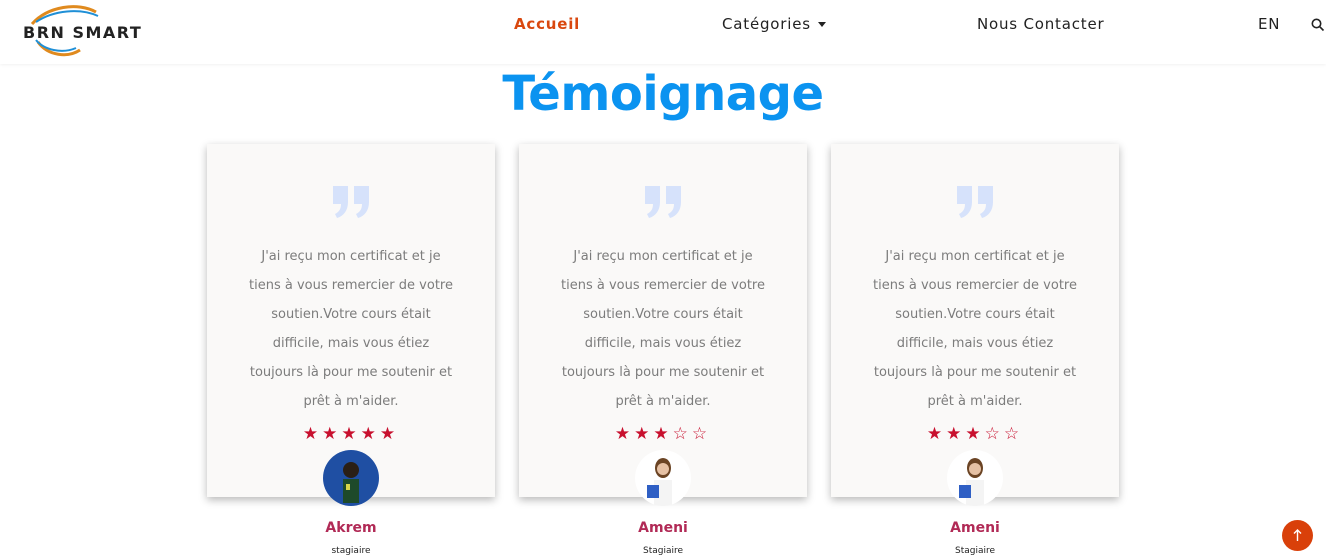 This screenshot has width=1326, height=558. Describe the element at coordinates (663, 94) in the screenshot. I see `section-title: Témoignage` at that location.